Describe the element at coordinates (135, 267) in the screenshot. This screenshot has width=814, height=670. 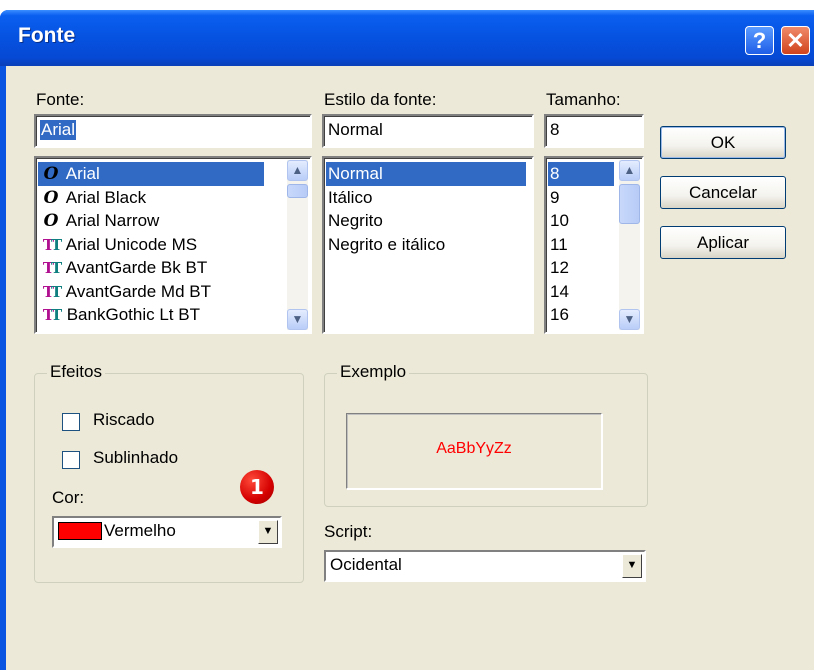
I see `font-list-item-label: AvantGarde Bk BT` at that location.